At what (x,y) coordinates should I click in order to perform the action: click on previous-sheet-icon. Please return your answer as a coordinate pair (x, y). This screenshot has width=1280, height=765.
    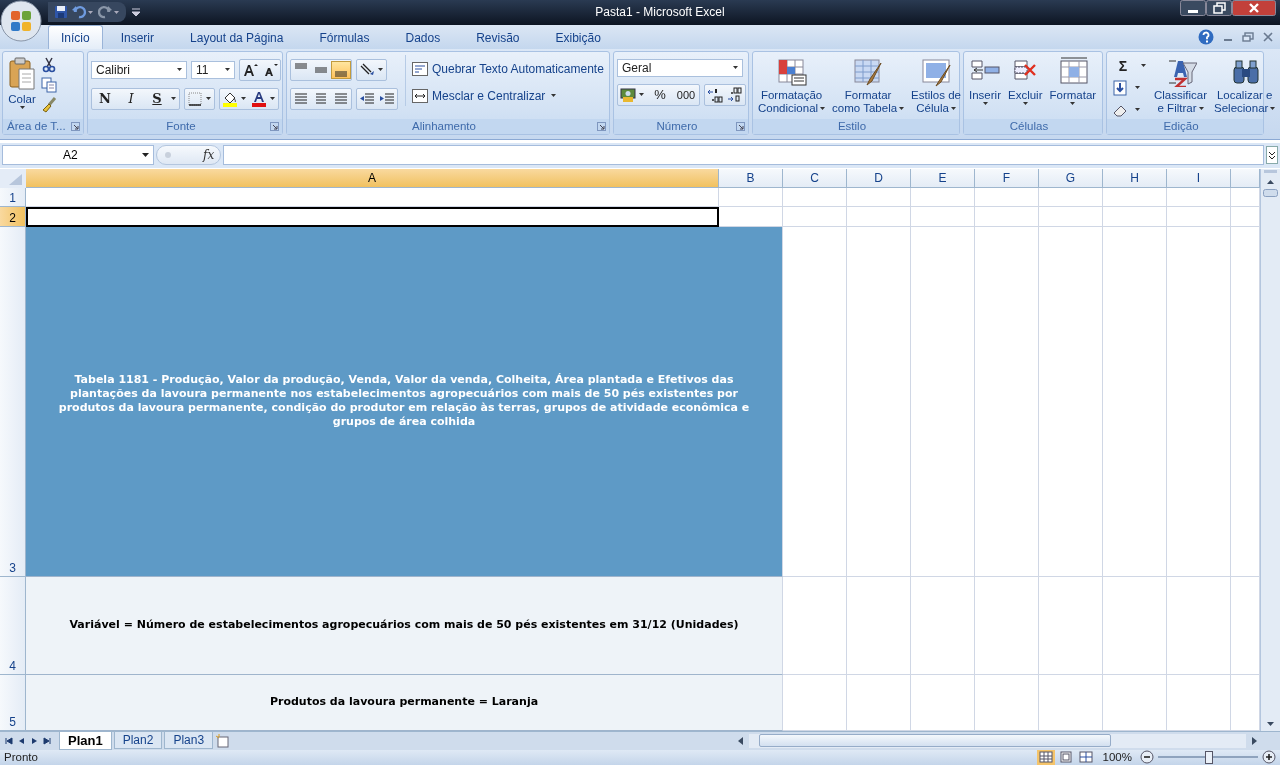
    Looking at the image, I should click on (22, 740).